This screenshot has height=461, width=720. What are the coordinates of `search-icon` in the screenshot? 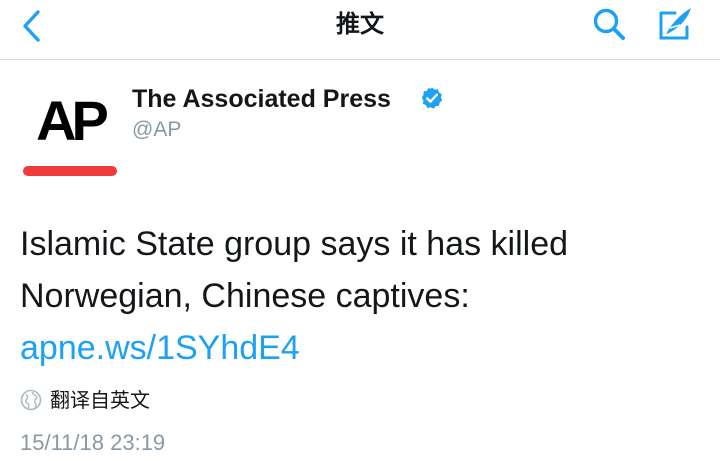 It's located at (609, 24).